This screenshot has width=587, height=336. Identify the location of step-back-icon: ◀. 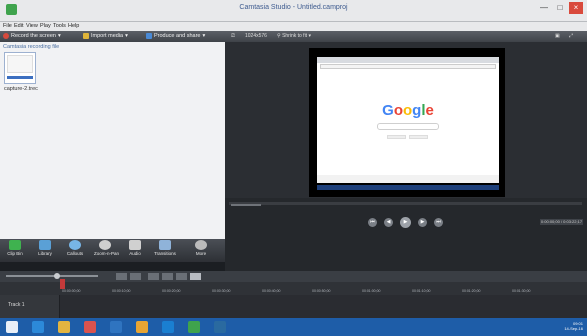
(388, 222).